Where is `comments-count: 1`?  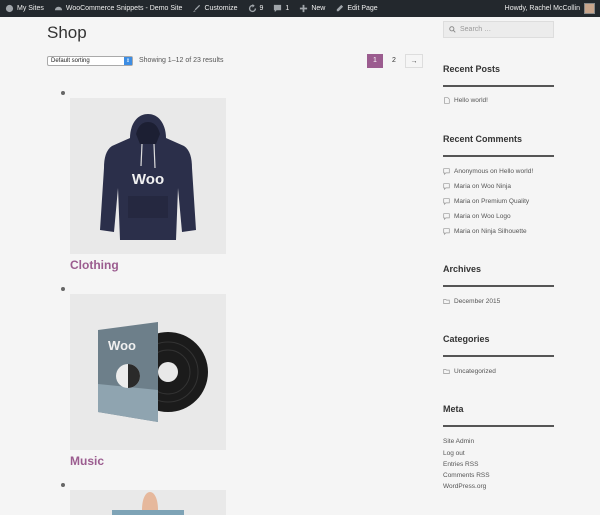 comments-count: 1 is located at coordinates (287, 8).